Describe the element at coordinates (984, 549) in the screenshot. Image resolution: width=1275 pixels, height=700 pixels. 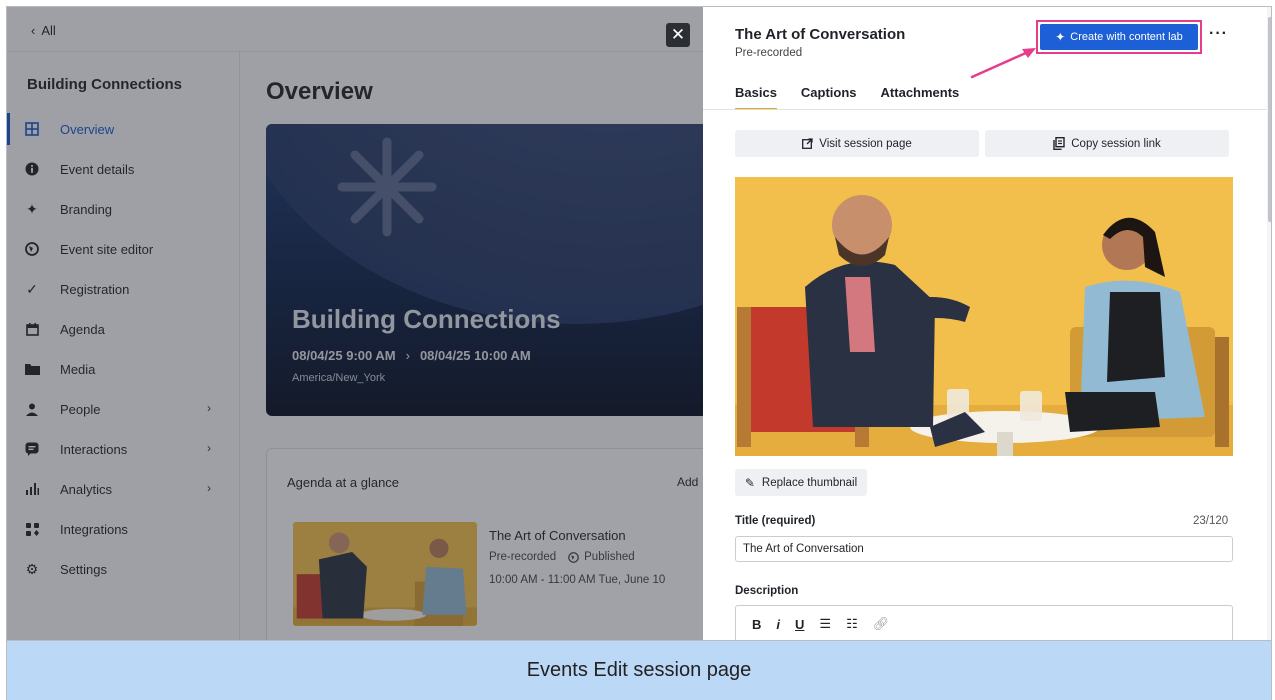
I see `title-input` at that location.